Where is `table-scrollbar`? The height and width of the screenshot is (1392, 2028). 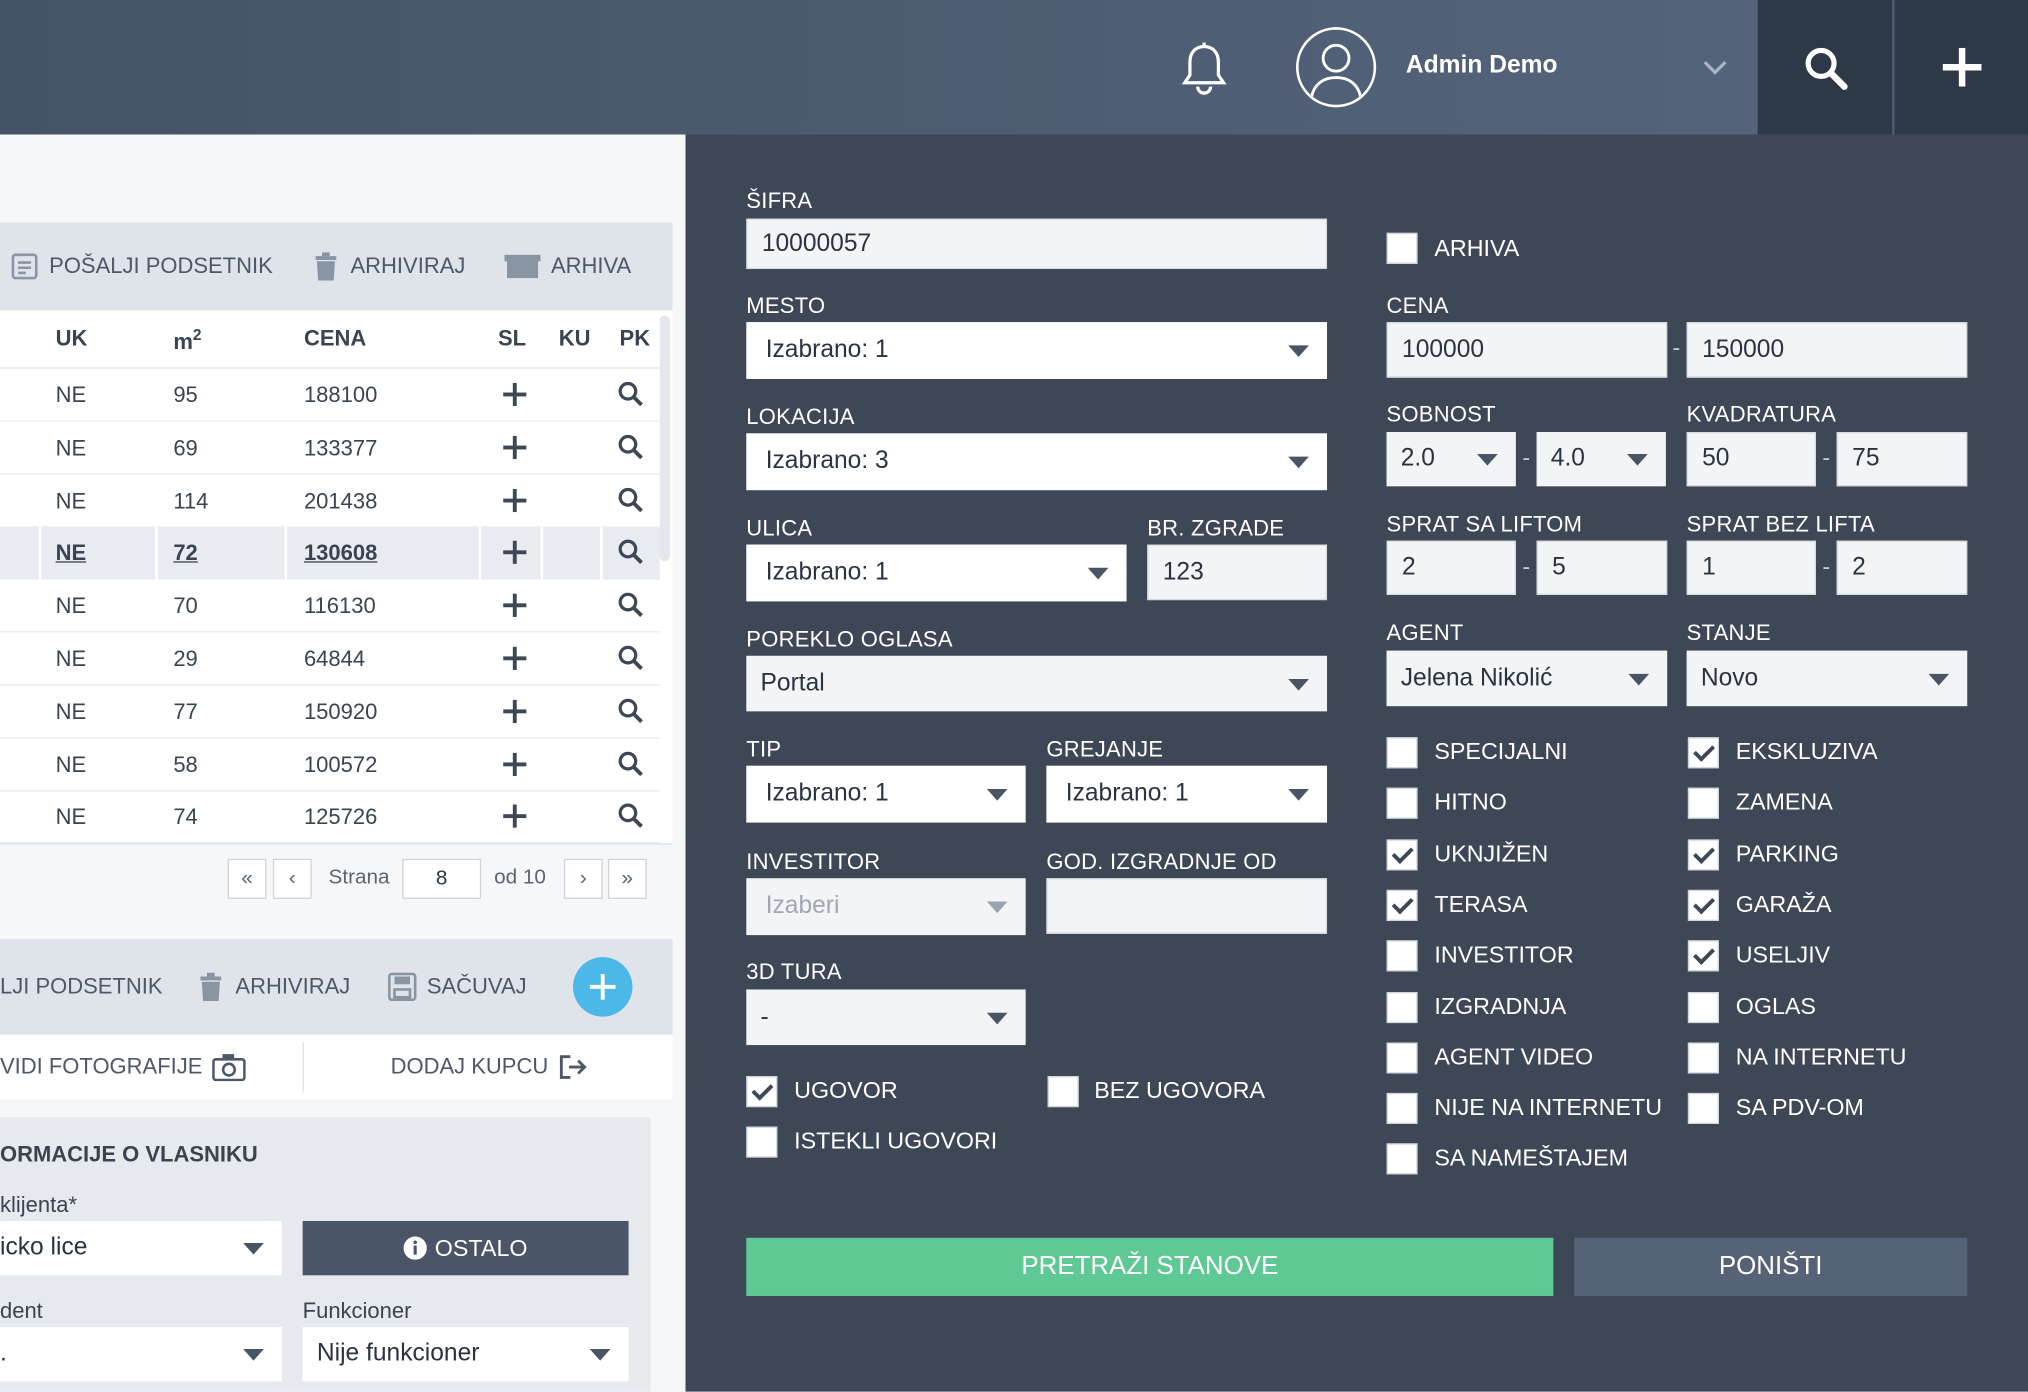
table-scrollbar is located at coordinates (664, 438).